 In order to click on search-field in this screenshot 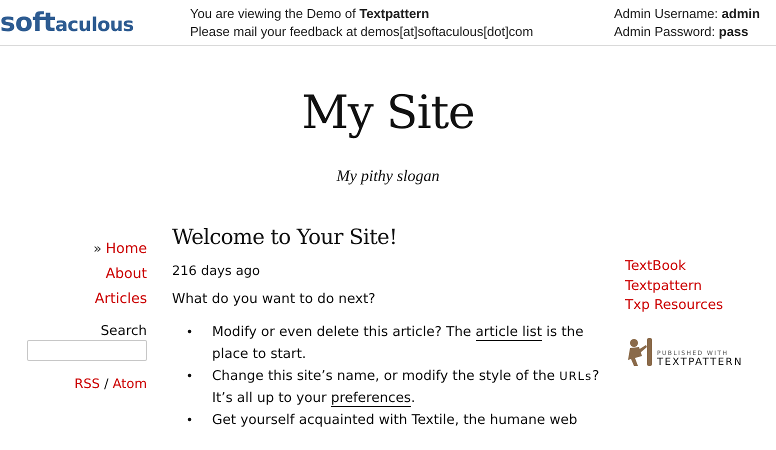, I will do `click(87, 350)`.